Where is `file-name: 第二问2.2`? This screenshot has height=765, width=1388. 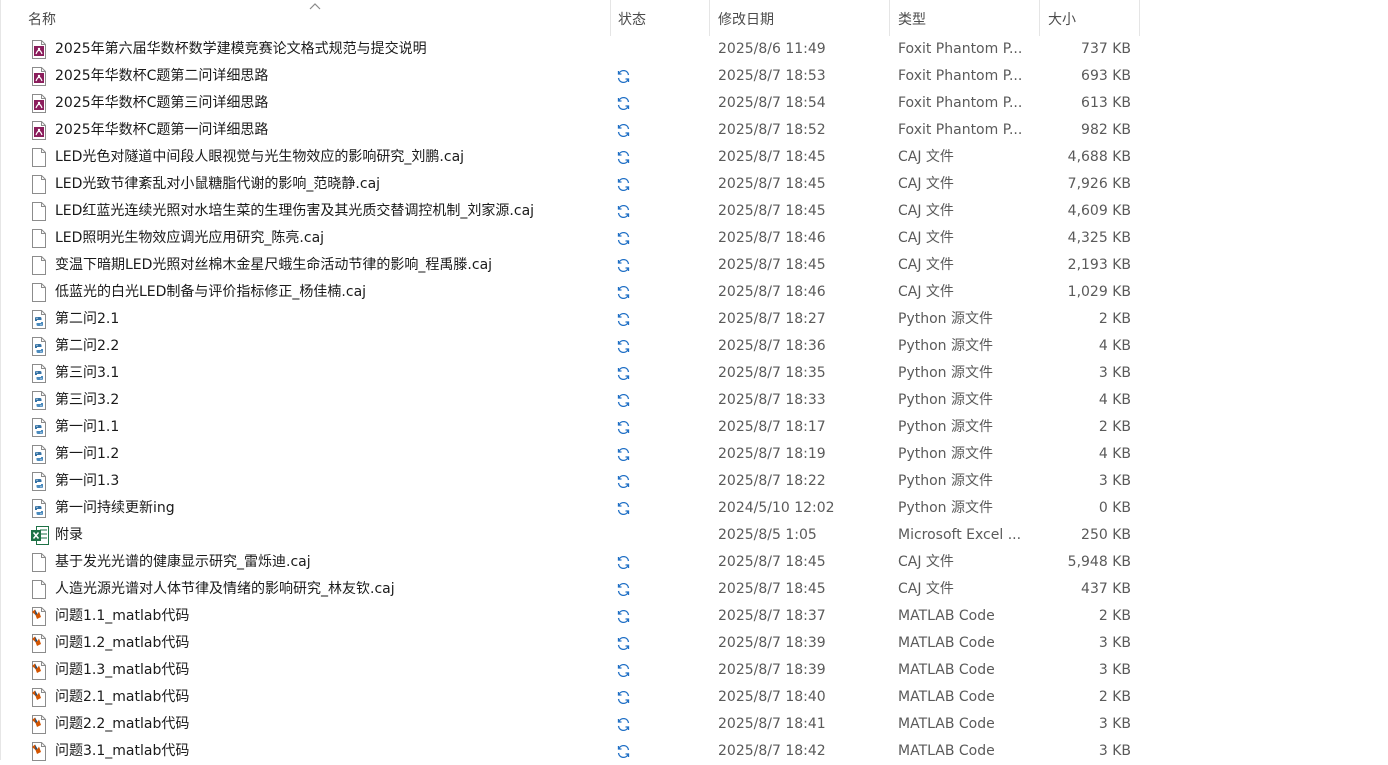 file-name: 第二问2.2 is located at coordinates (330, 346).